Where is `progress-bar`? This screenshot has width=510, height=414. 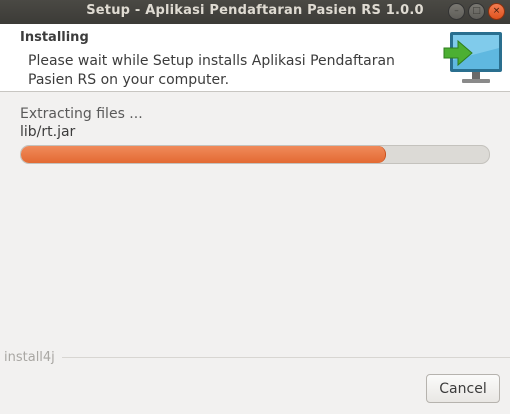
progress-bar is located at coordinates (255, 154).